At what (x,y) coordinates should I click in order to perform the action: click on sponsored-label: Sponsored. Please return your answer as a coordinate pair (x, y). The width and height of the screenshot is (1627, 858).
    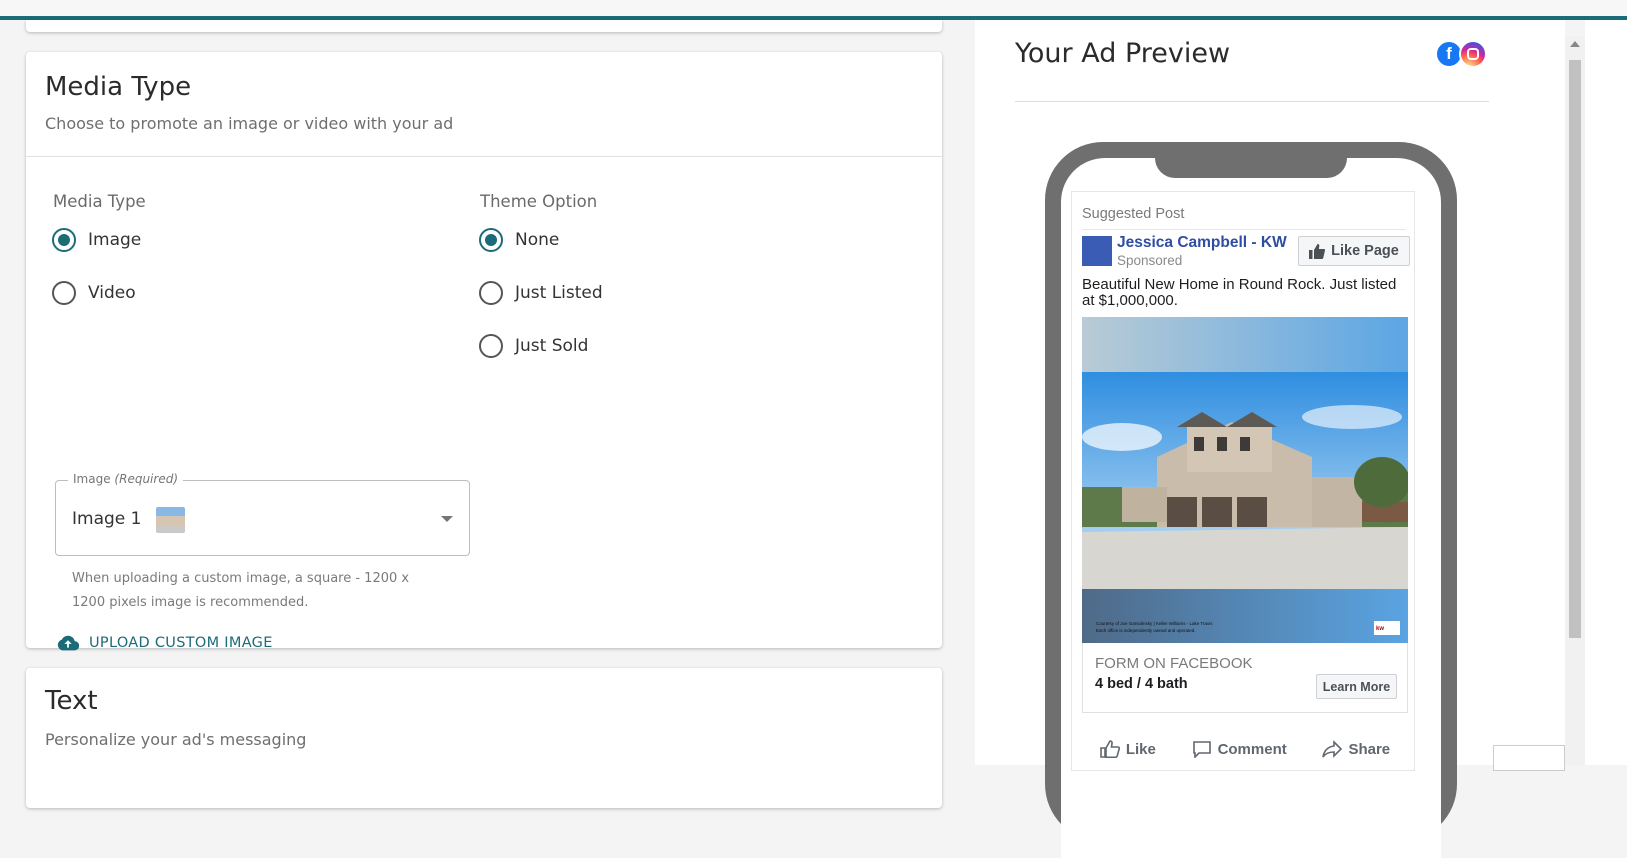
    Looking at the image, I should click on (1150, 260).